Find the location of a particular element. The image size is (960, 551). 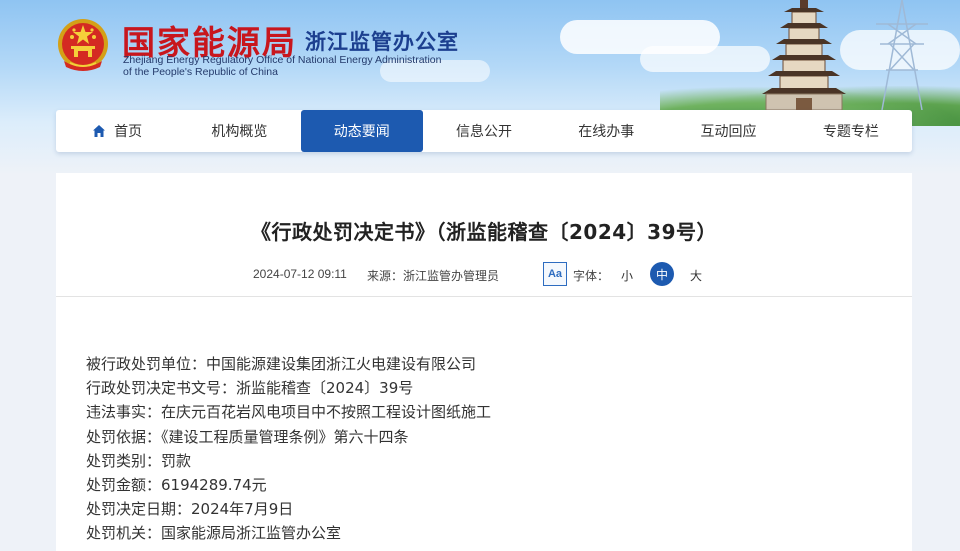

body-line-penalized-unit: 被行政处罚单位：中国能源建设集团浙江火电建设有限公司 is located at coordinates (281, 364).